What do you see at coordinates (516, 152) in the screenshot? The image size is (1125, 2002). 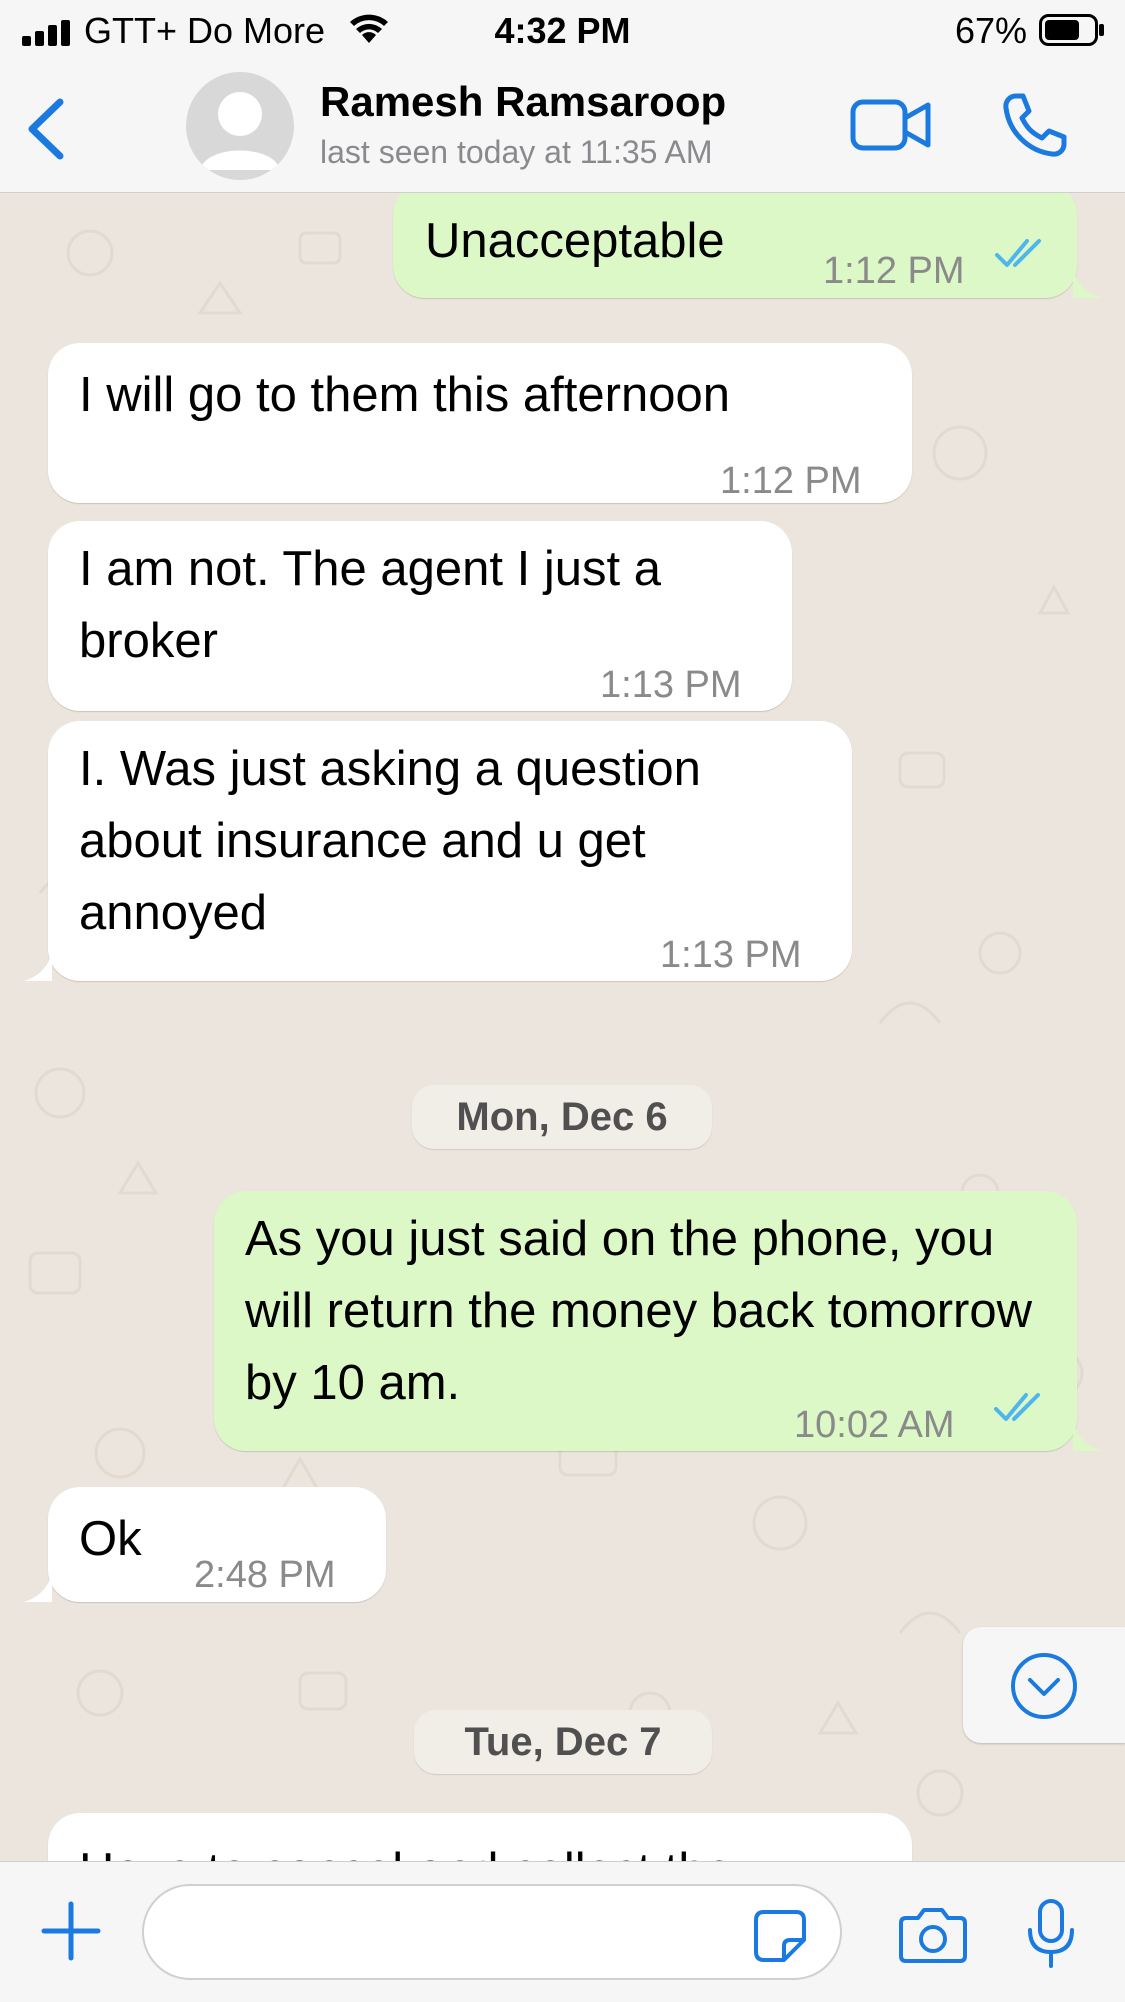 I see `last-seen-status: last seen today at 11:35 AM` at bounding box center [516, 152].